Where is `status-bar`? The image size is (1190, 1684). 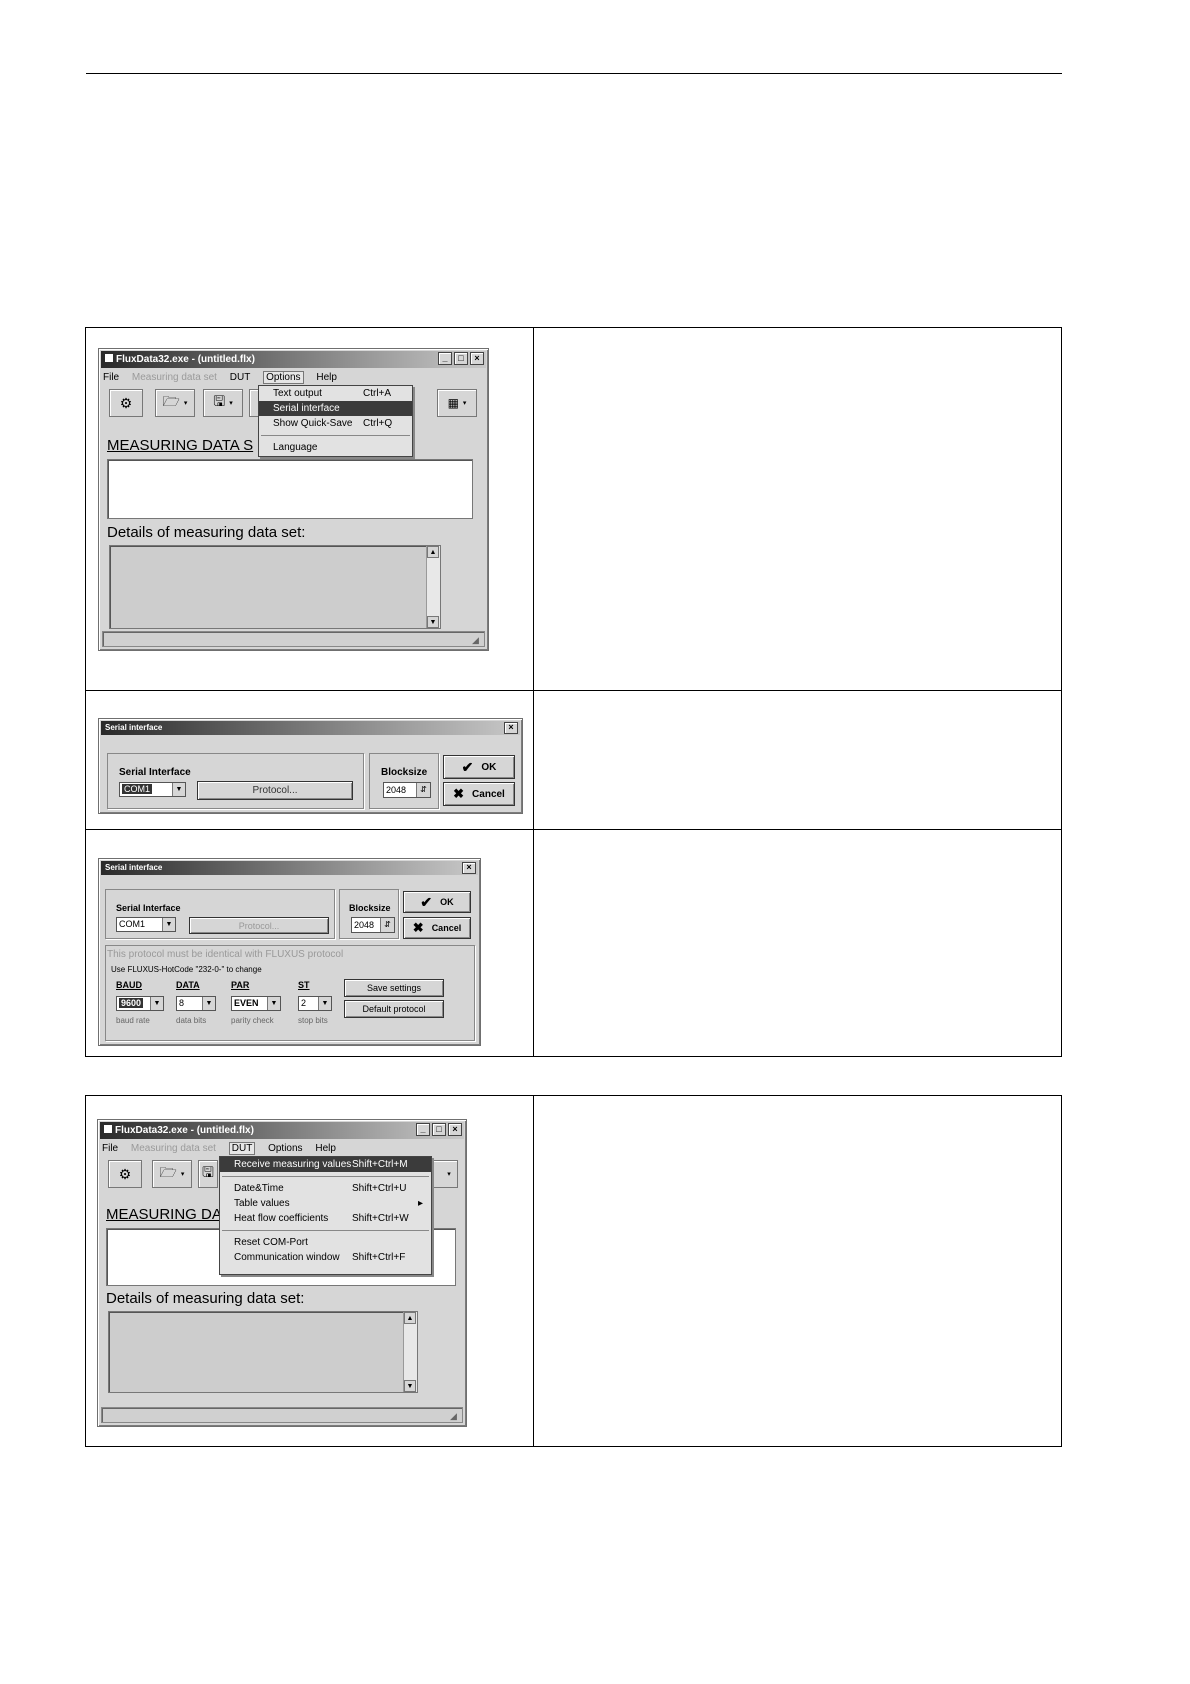
status-bar is located at coordinates (282, 1415).